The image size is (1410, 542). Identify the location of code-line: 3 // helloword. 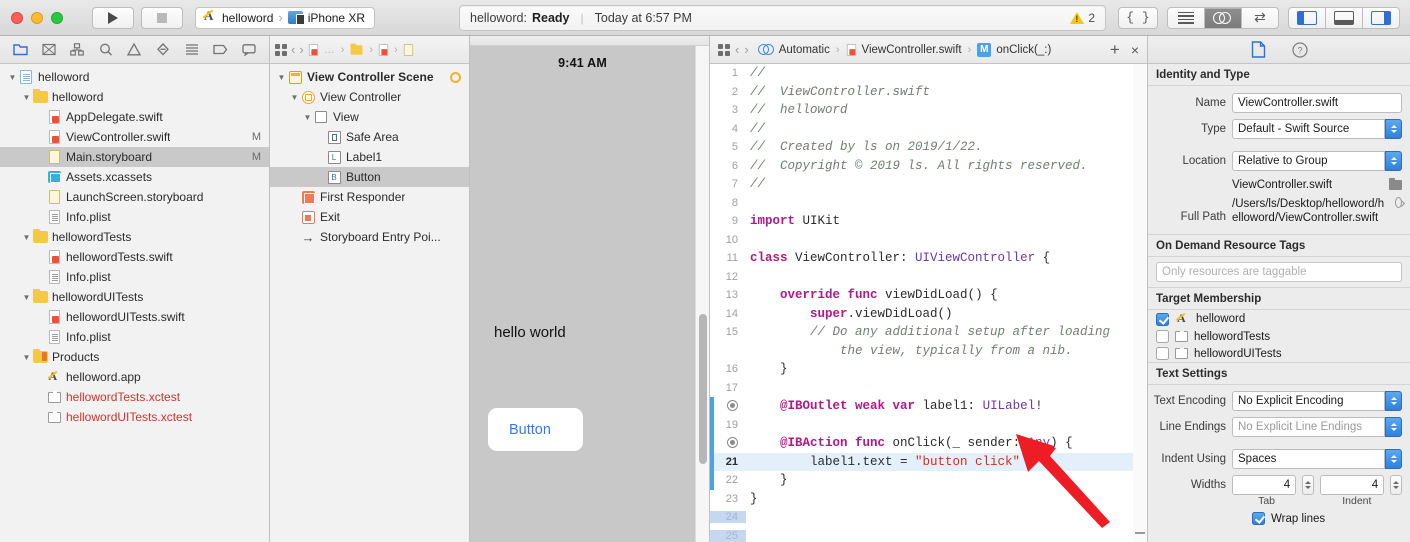
(928, 110).